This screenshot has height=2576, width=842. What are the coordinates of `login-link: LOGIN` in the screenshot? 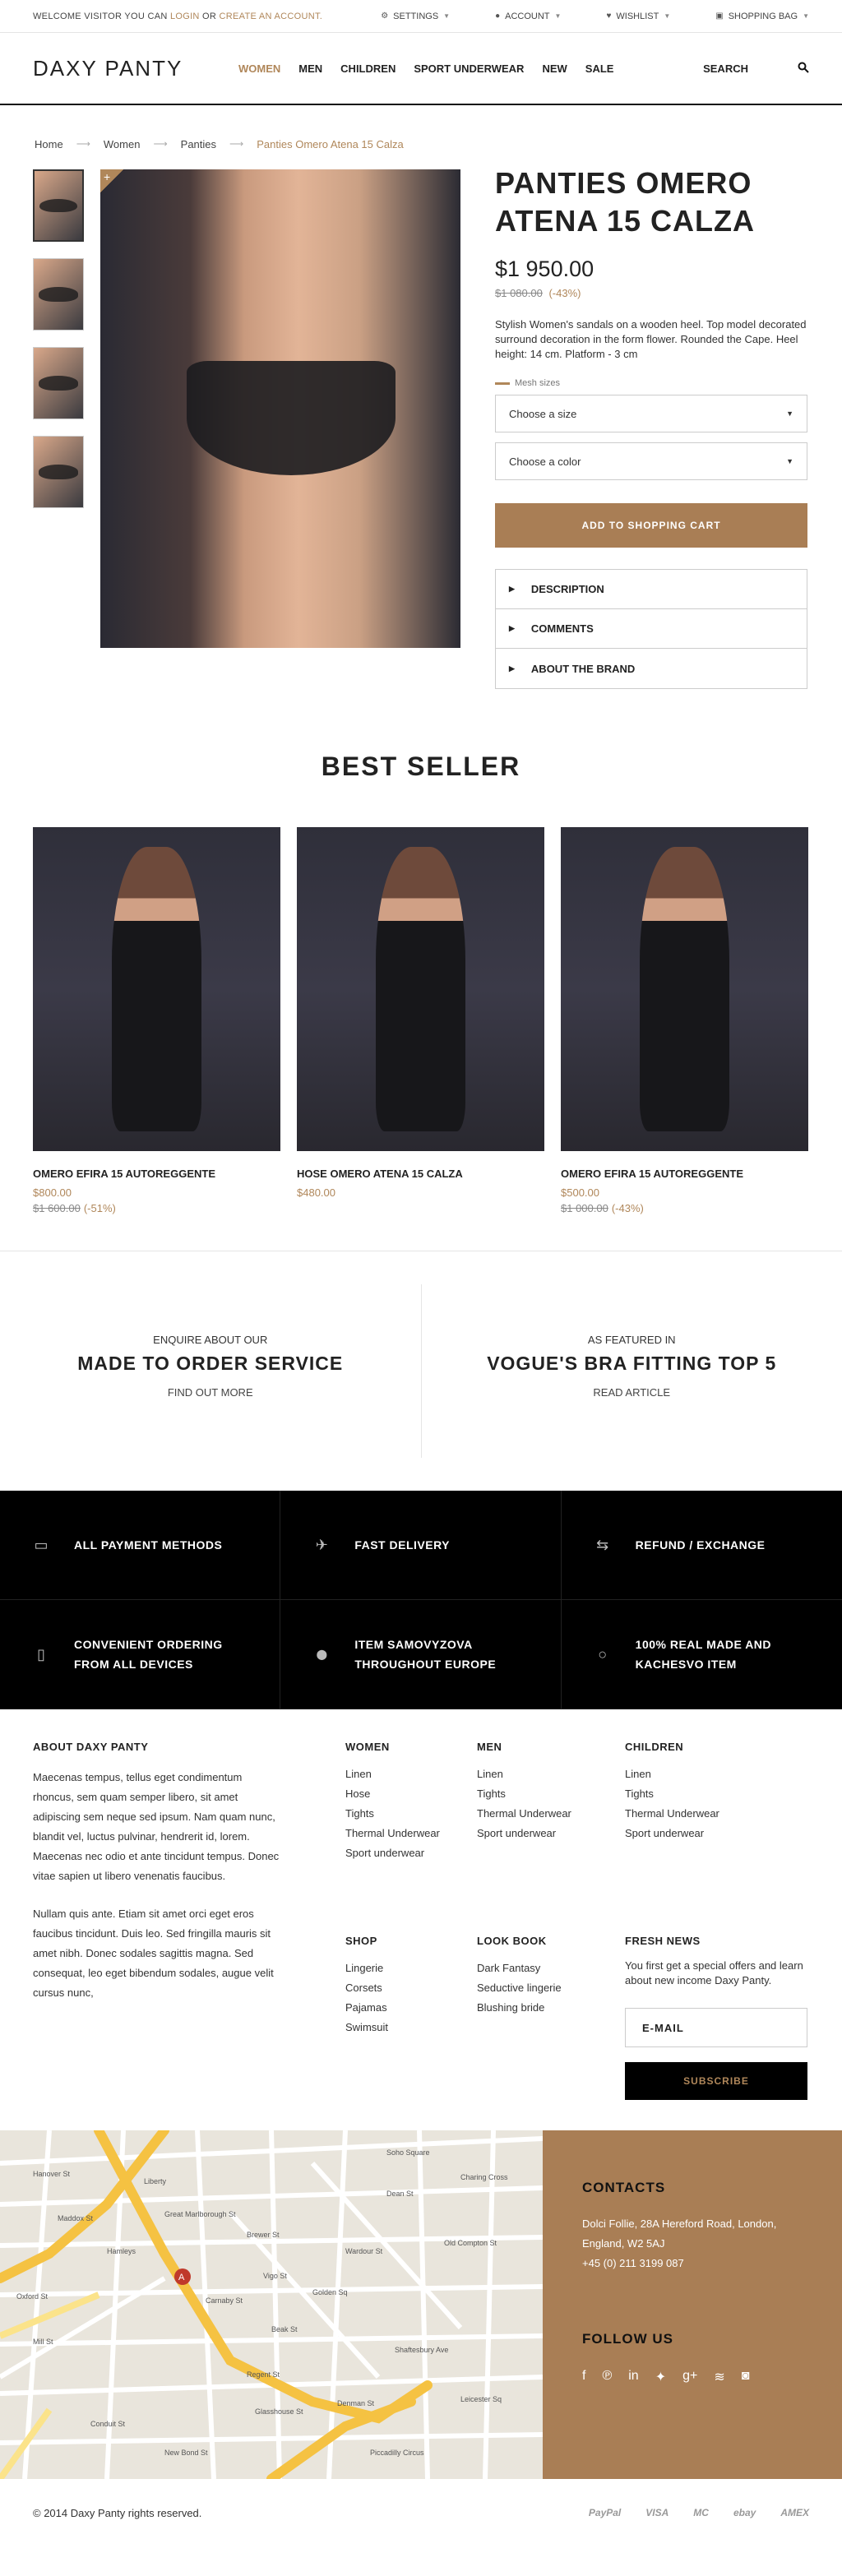 It's located at (185, 16).